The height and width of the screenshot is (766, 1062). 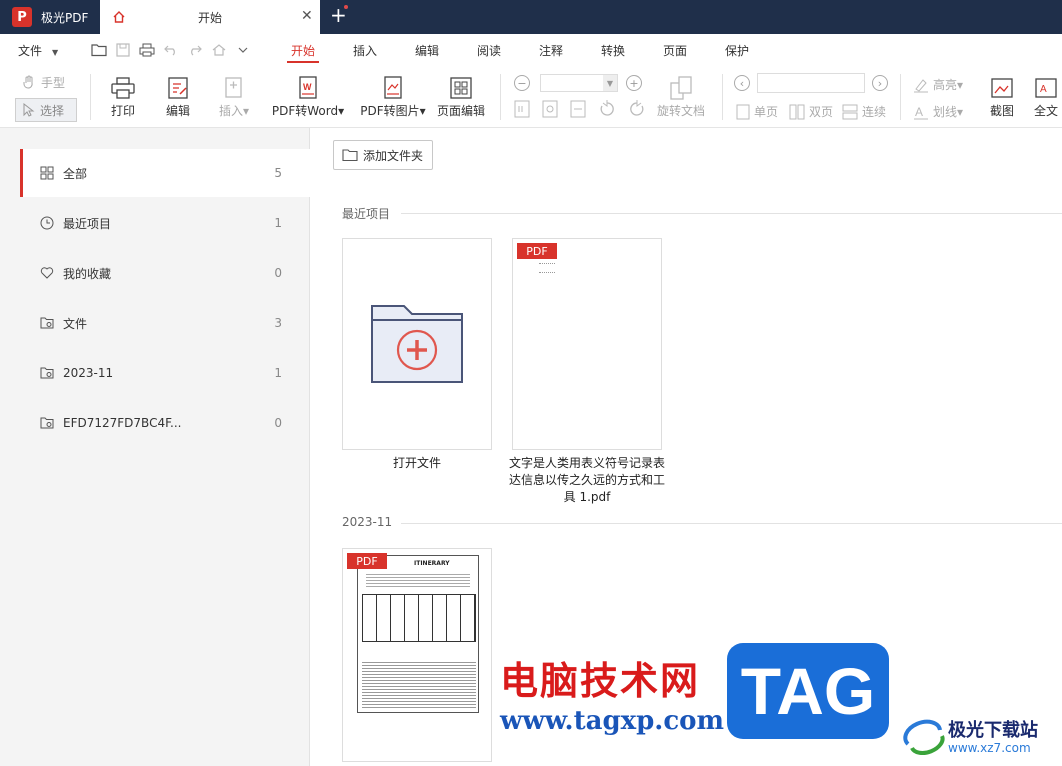 What do you see at coordinates (880, 83) in the screenshot?
I see `next-page-icon: ›` at bounding box center [880, 83].